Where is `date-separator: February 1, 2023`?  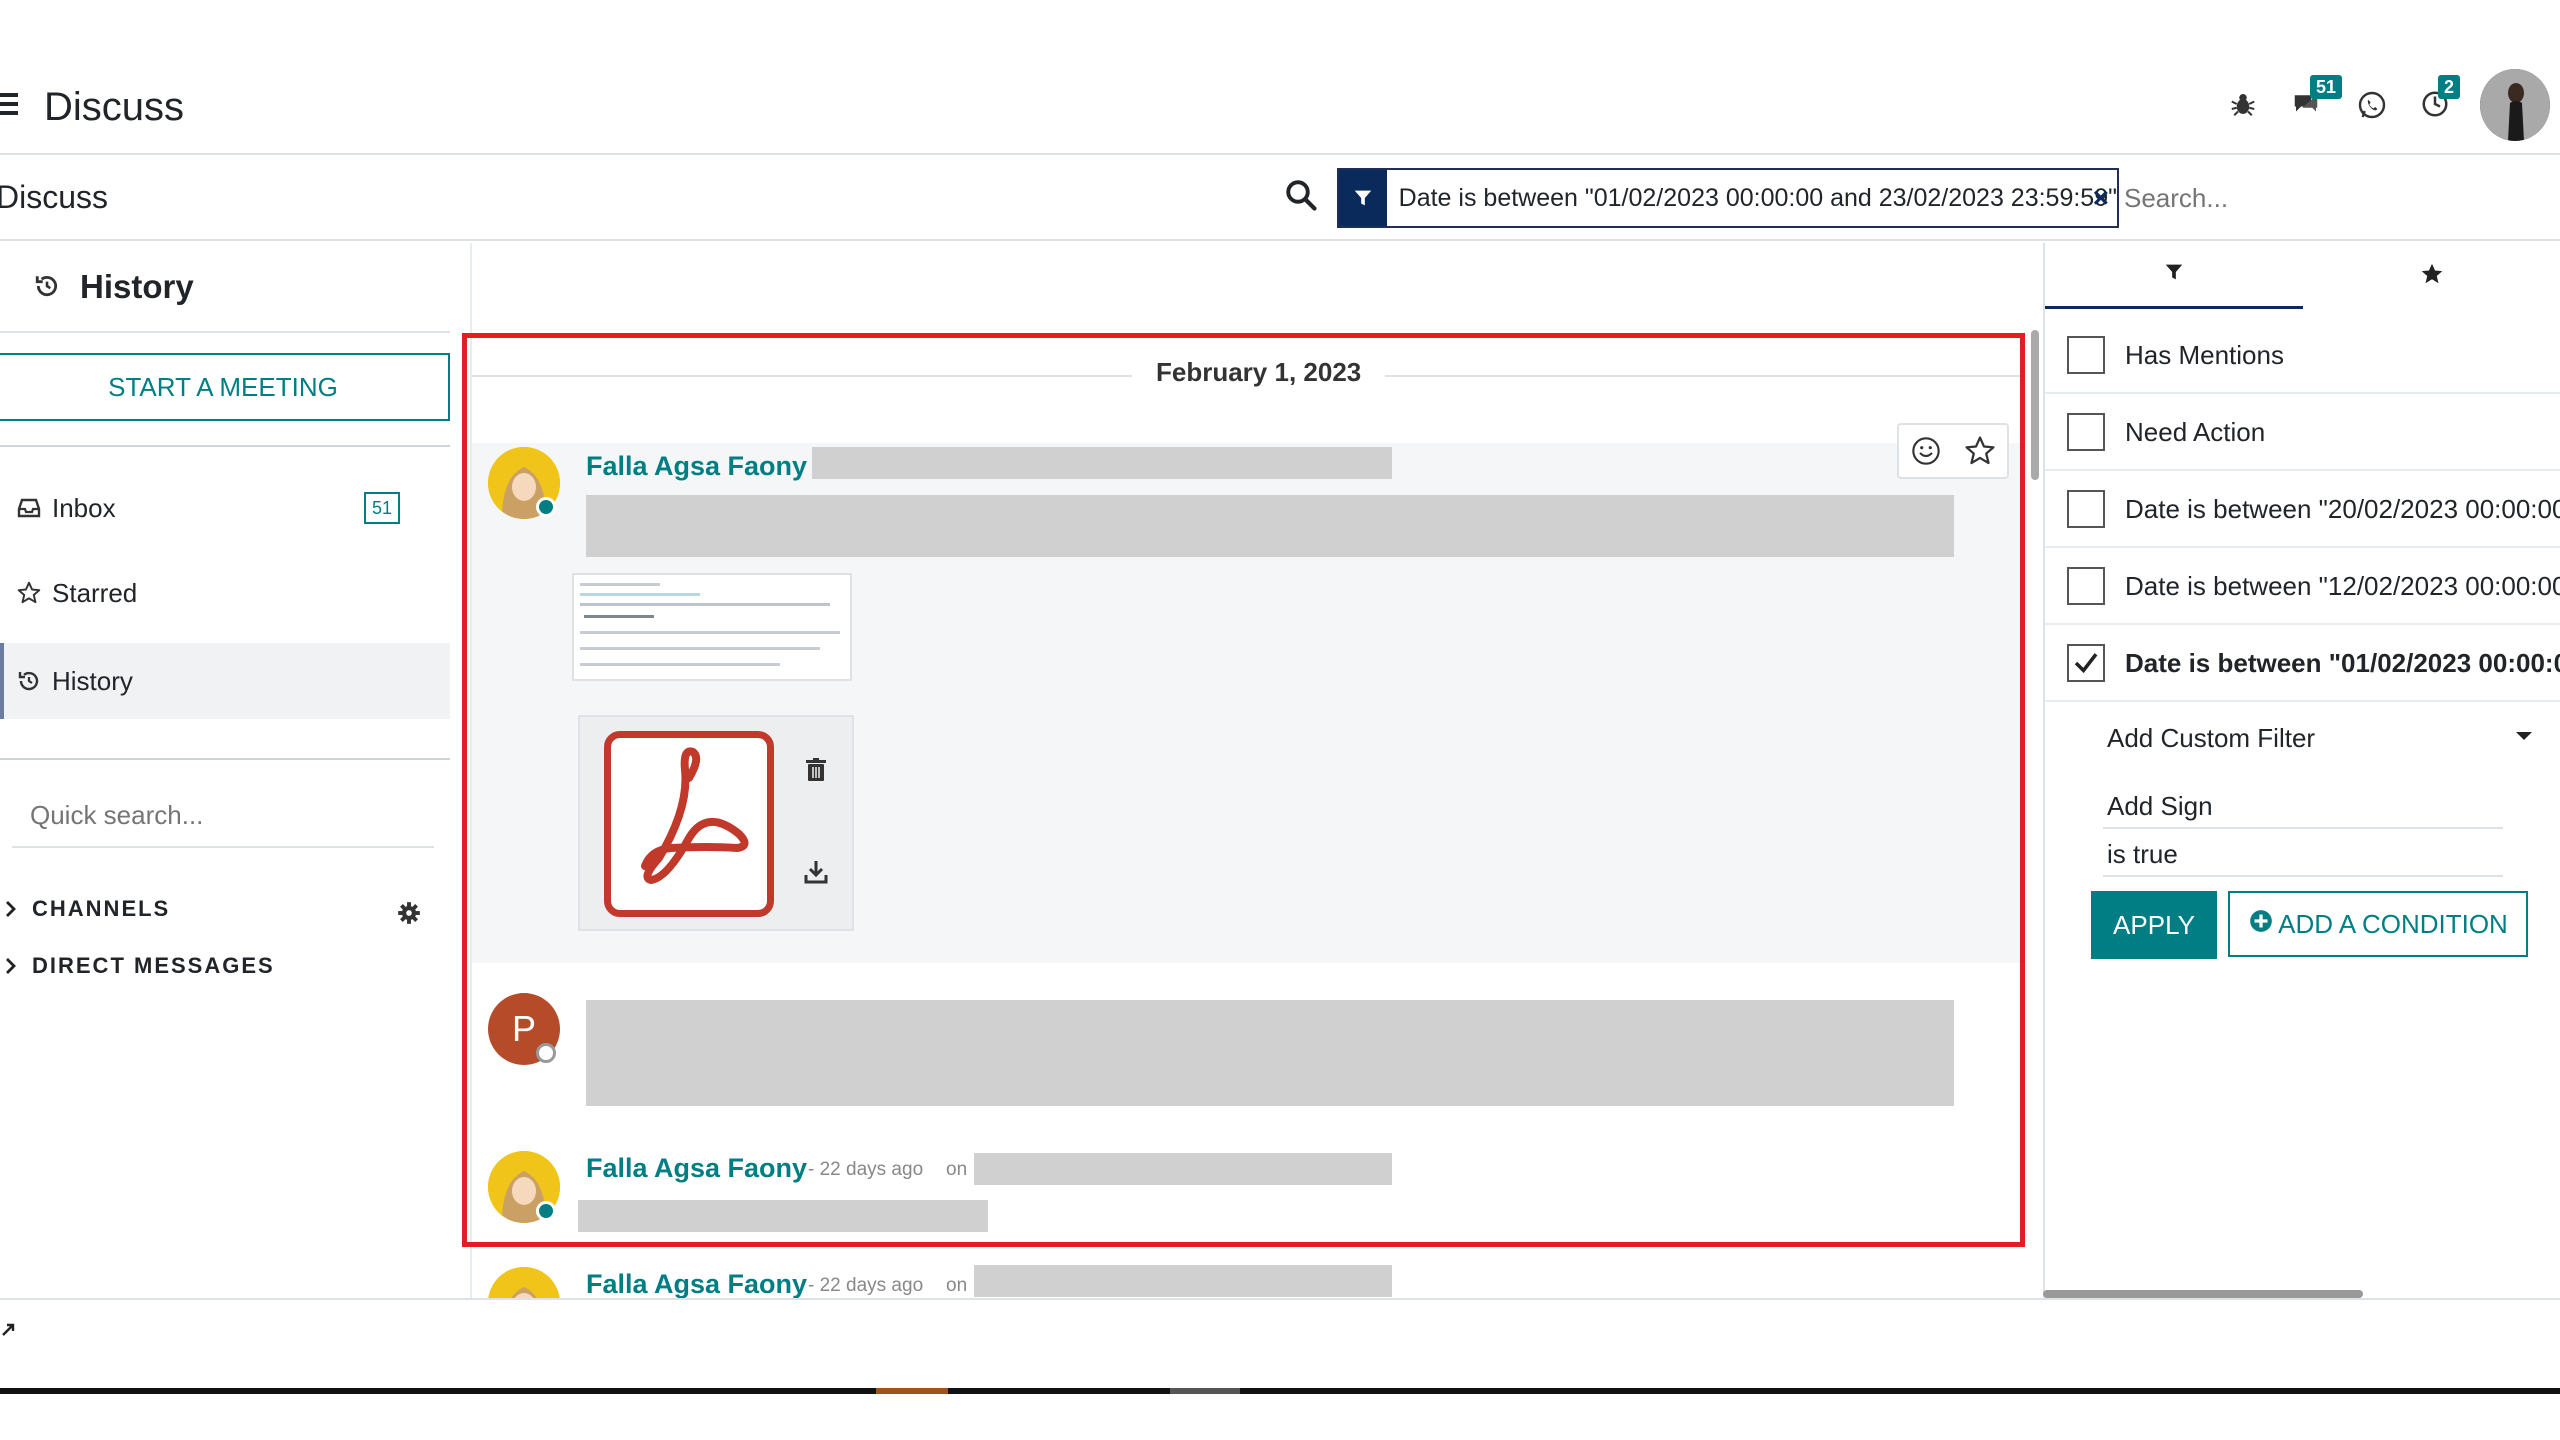
date-separator: February 1, 2023 is located at coordinates (1259, 372).